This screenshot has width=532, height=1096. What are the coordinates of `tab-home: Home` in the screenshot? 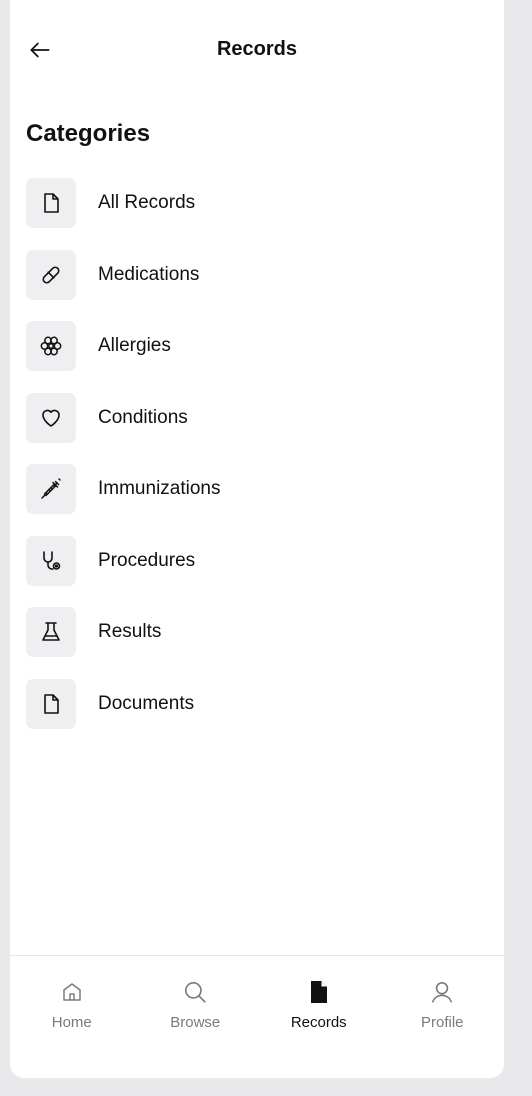 It's located at (72, 1017).